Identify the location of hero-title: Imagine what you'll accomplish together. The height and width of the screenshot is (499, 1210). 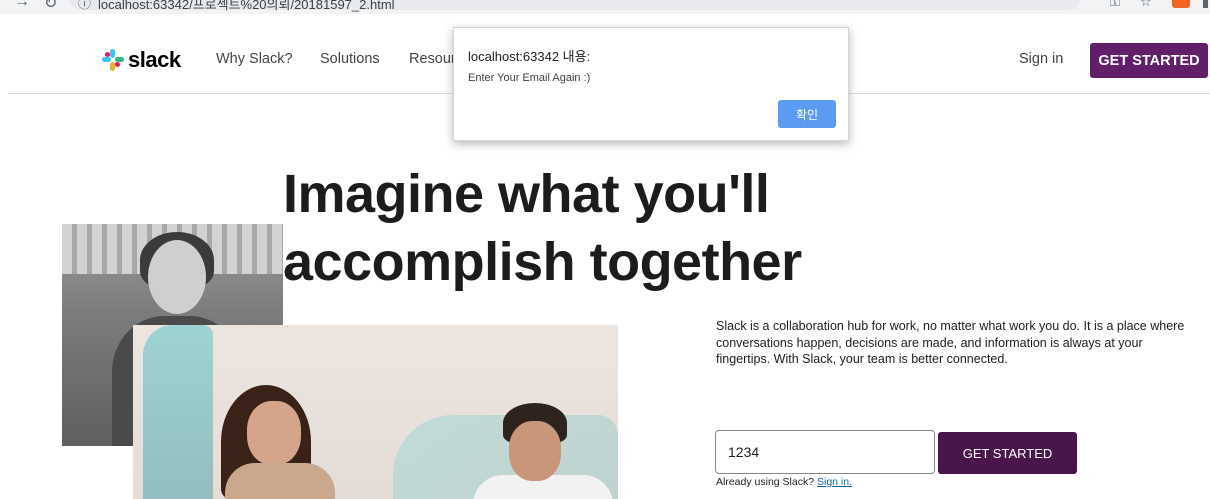
(542, 228).